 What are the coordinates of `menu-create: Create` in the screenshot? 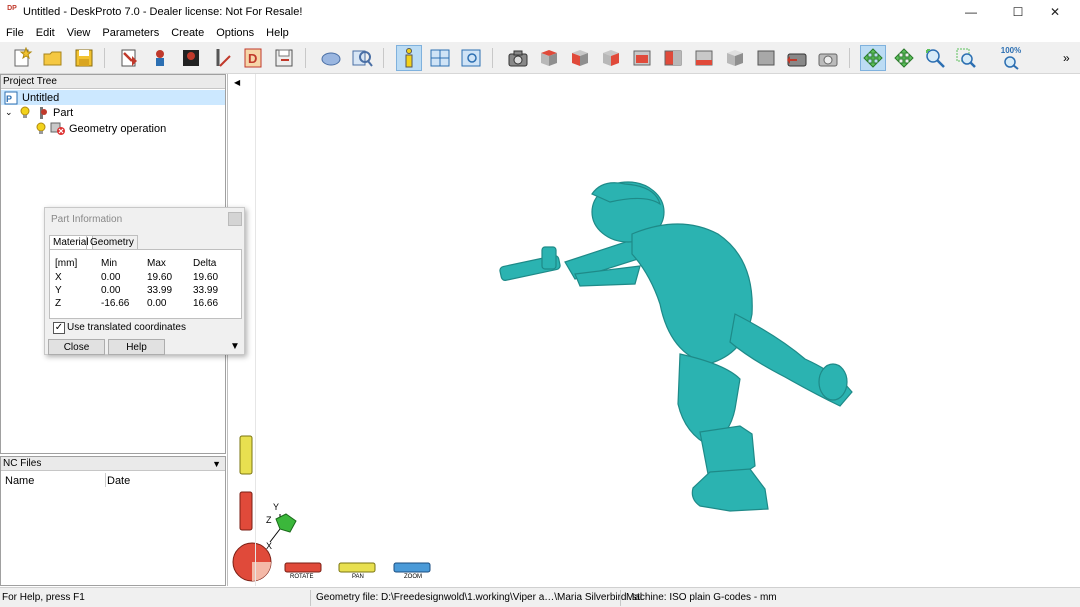 It's located at (187, 33).